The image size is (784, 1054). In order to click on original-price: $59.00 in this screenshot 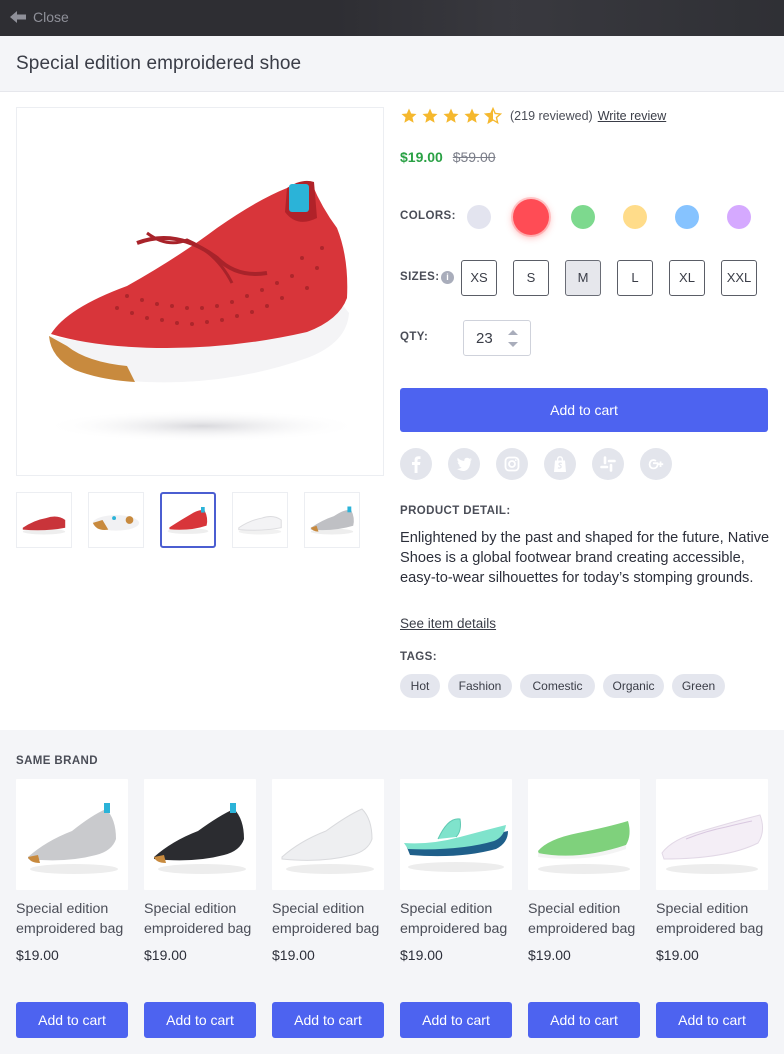, I will do `click(474, 157)`.